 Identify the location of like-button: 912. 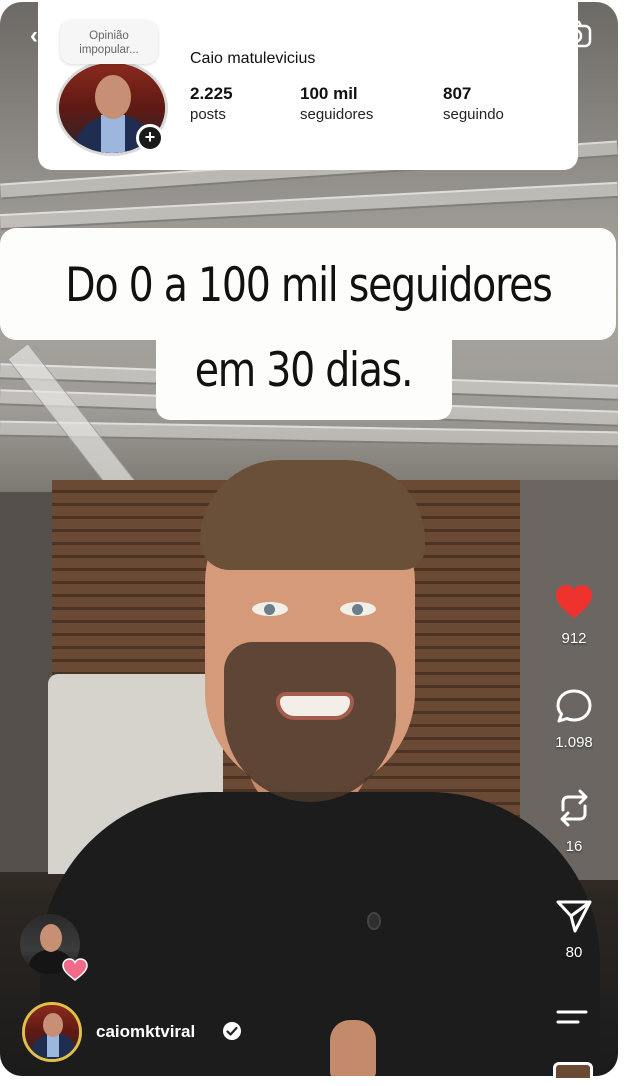
(574, 615).